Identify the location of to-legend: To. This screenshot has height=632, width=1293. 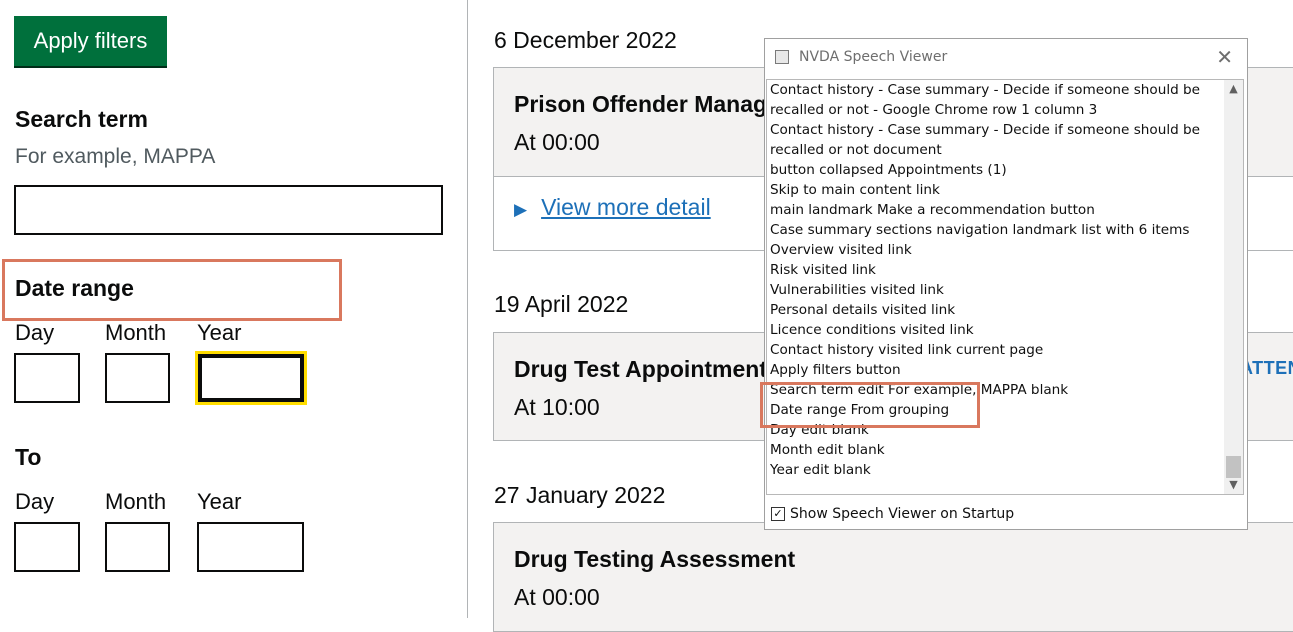
(28, 457).